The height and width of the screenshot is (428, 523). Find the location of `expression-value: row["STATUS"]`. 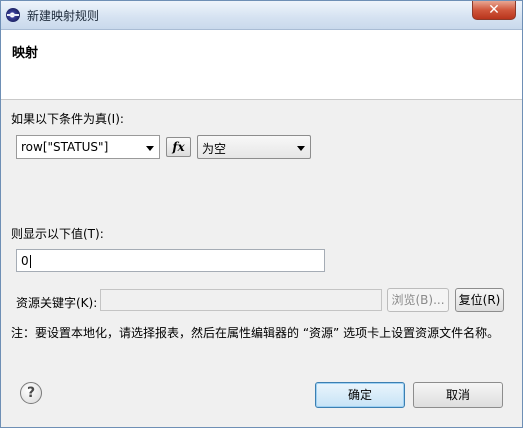

expression-value: row["STATUS"] is located at coordinates (65, 147).